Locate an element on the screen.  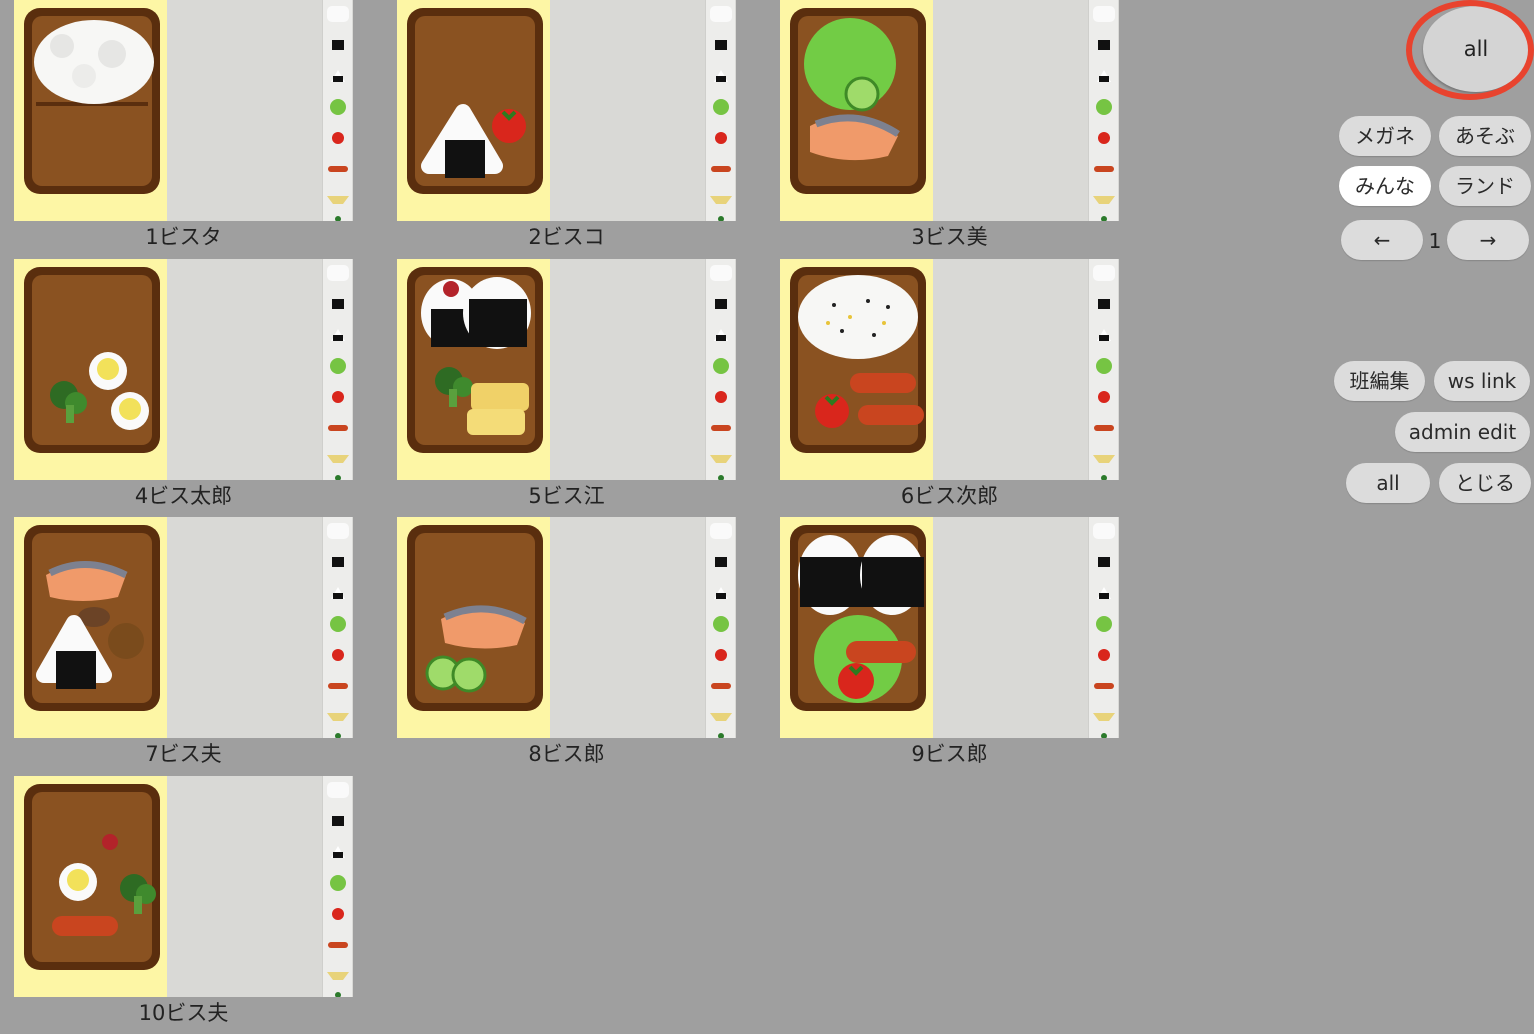
megane-button: メガネ is located at coordinates (1385, 136).